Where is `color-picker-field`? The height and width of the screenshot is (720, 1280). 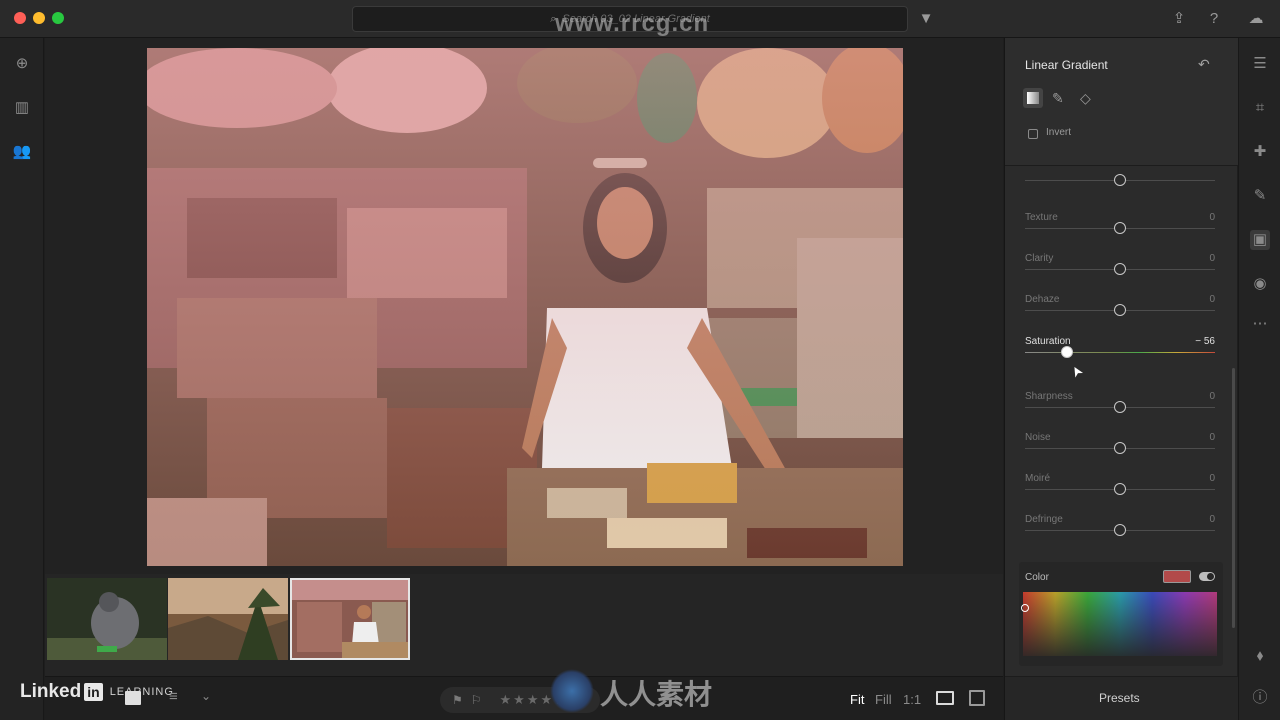
color-picker-field is located at coordinates (1120, 624).